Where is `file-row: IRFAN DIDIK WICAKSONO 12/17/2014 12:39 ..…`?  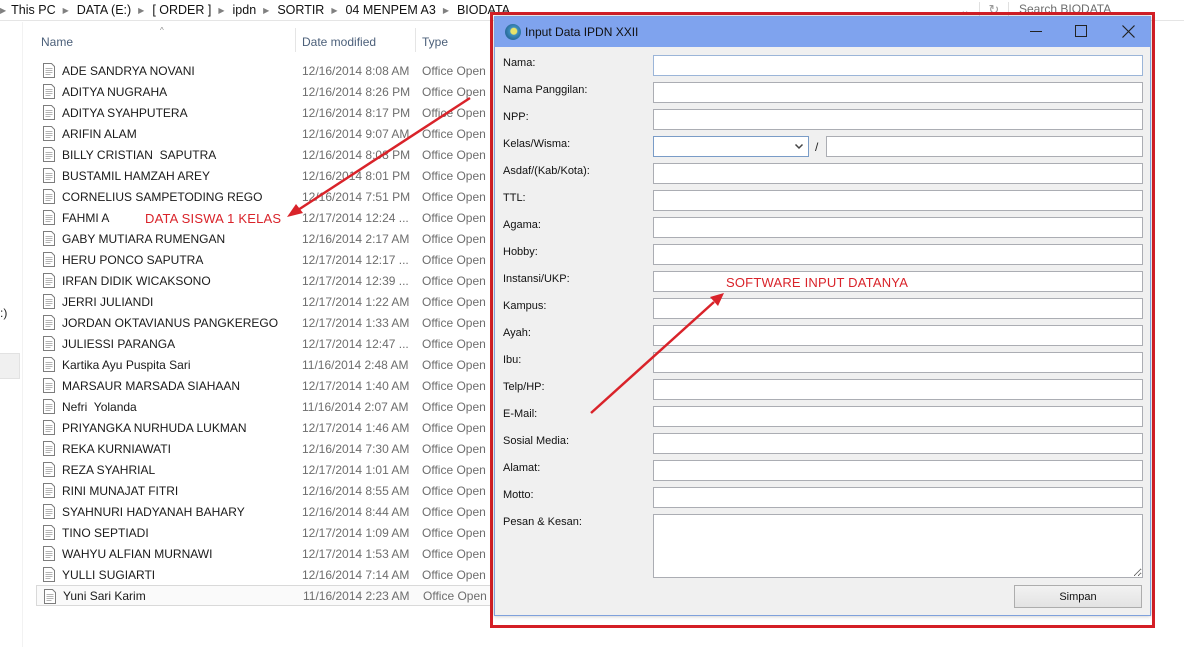
file-row: IRFAN DIDIK WICAKSONO 12/17/2014 12:39 ..… is located at coordinates (264, 280).